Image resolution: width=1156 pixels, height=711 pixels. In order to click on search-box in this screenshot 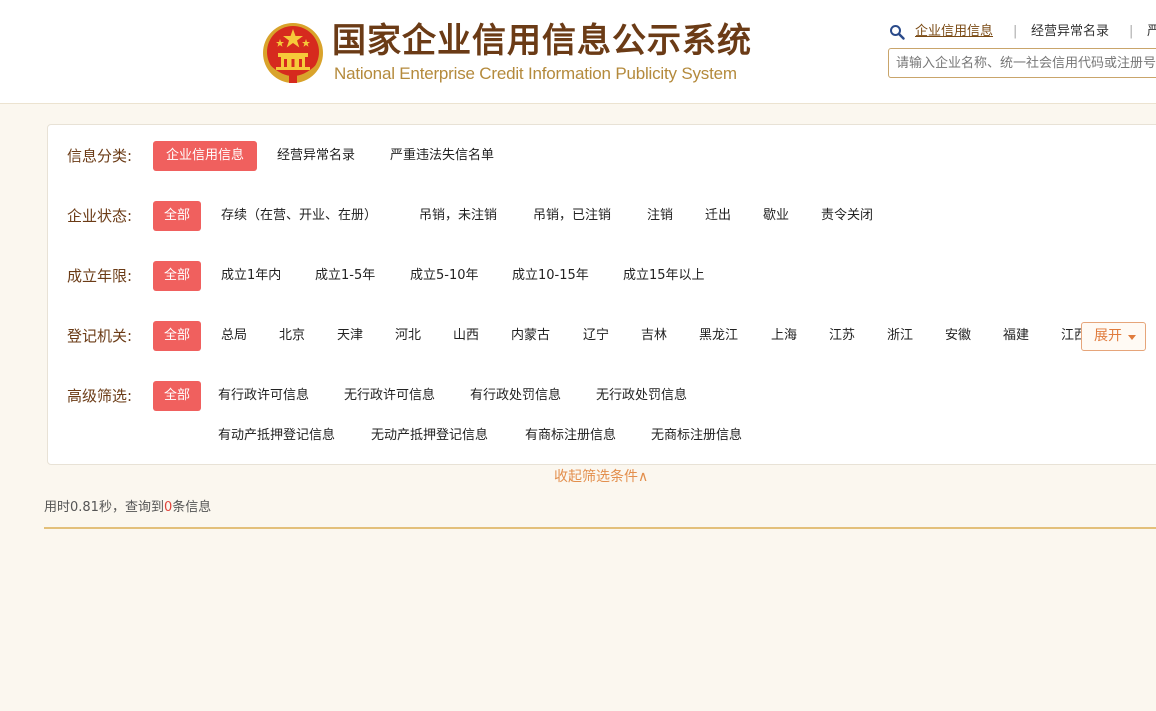, I will do `click(1022, 63)`.